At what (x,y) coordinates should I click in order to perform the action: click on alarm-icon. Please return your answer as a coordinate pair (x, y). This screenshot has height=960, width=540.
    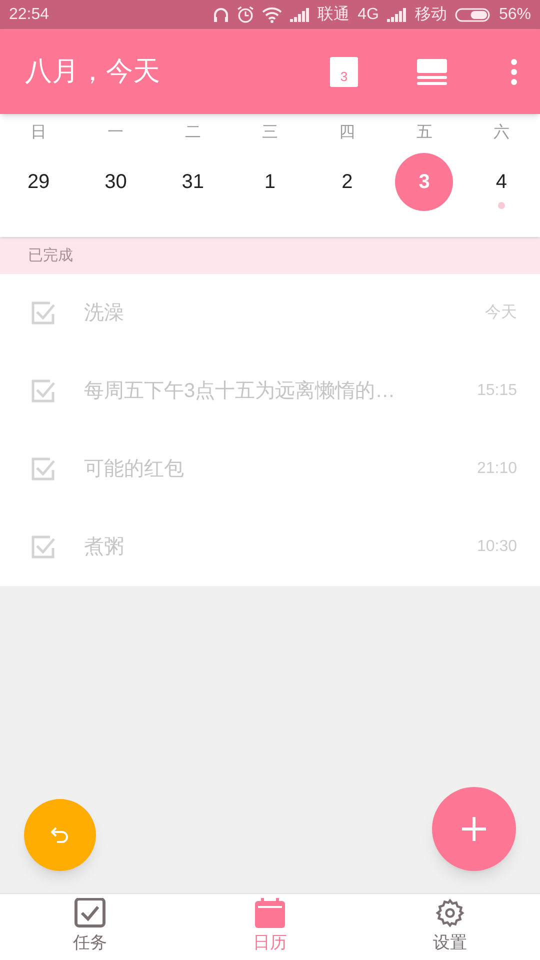
    Looking at the image, I should click on (245, 14).